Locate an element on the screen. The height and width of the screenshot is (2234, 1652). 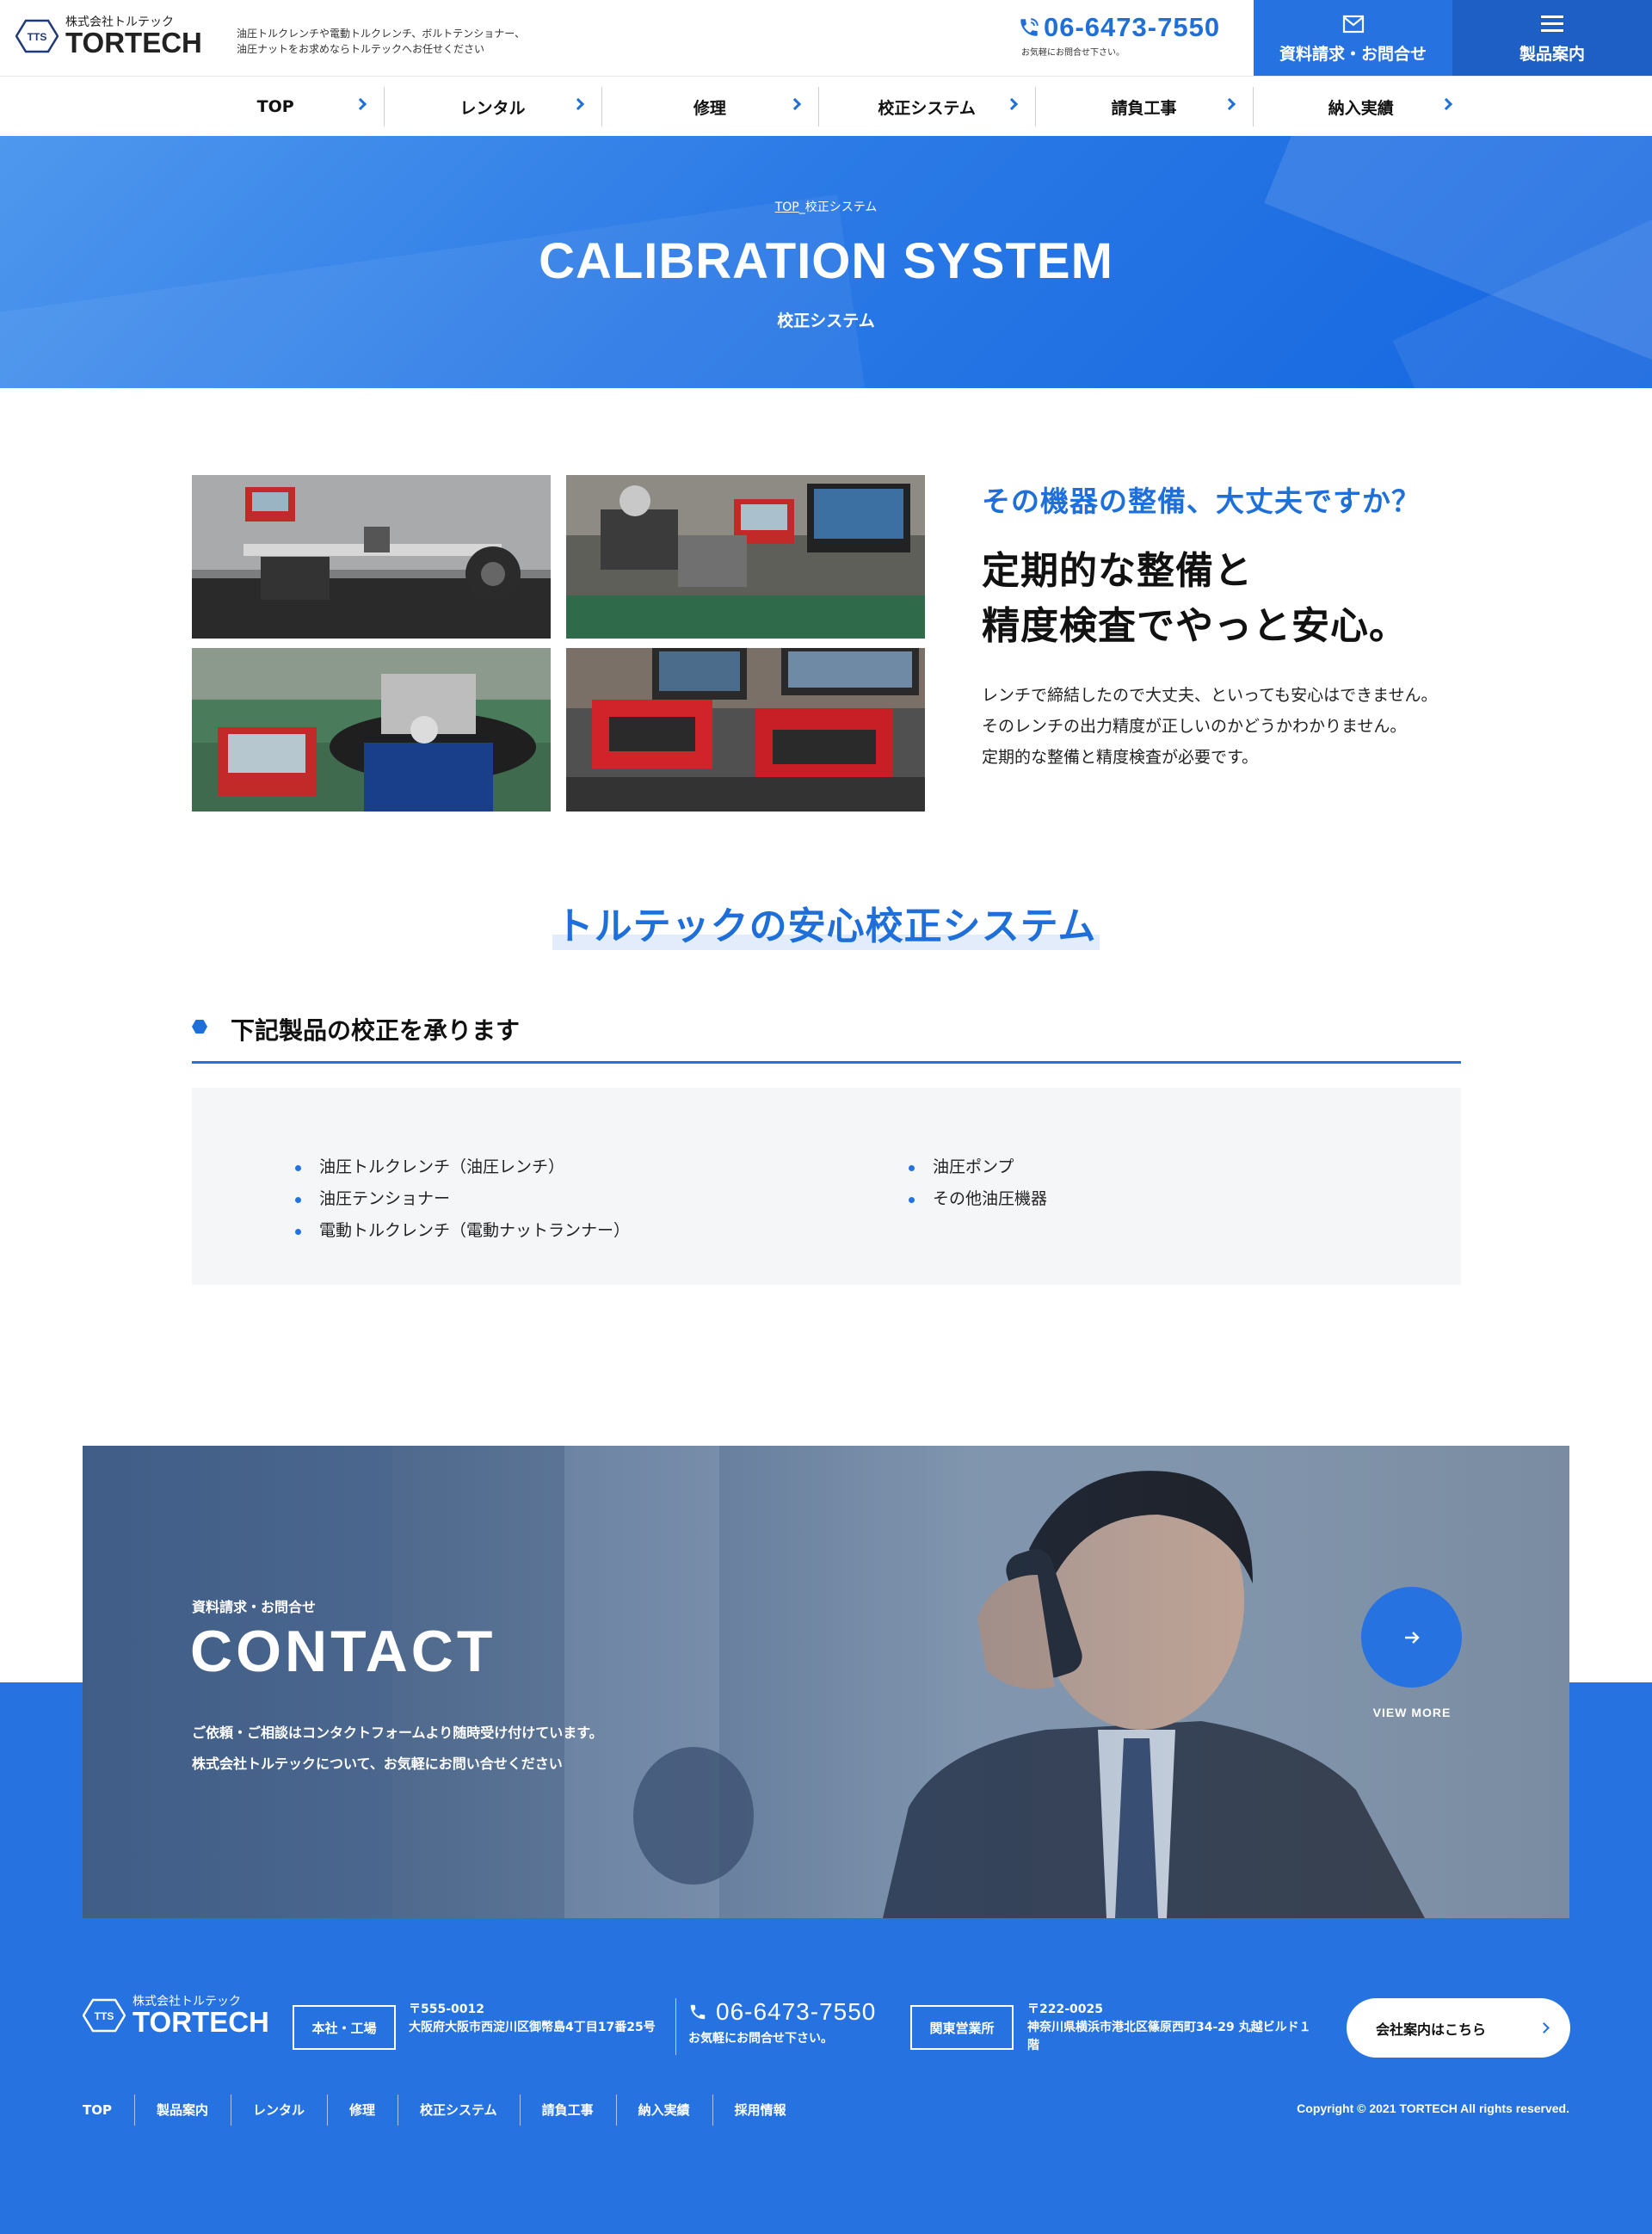
list-item: 電動トルクレンチ（電動ナットランナー） is located at coordinates (462, 1231).